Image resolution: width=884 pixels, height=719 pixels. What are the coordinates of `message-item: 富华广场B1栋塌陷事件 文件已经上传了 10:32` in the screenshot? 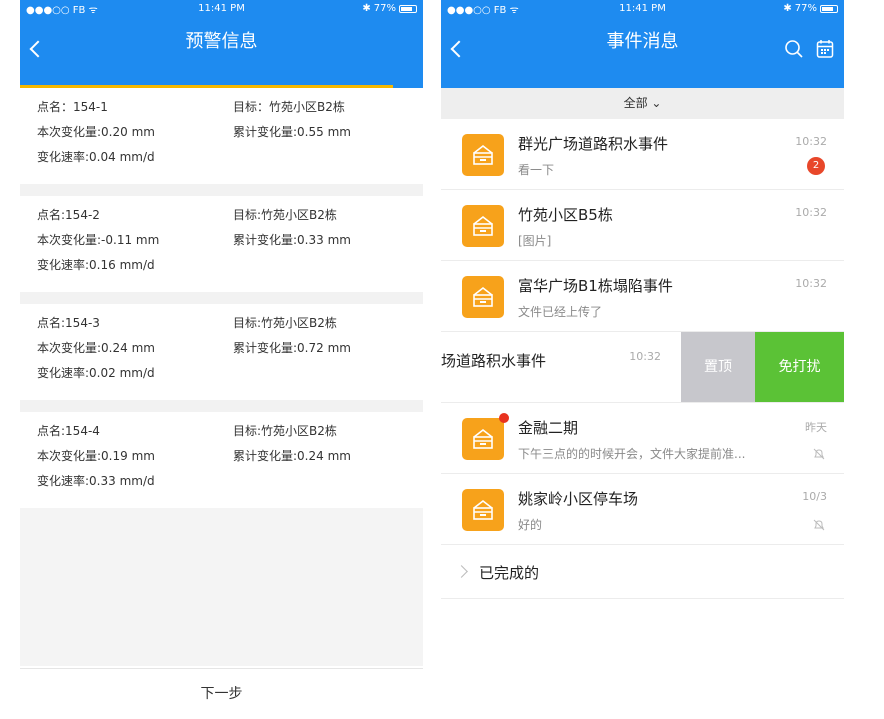 It's located at (642, 296).